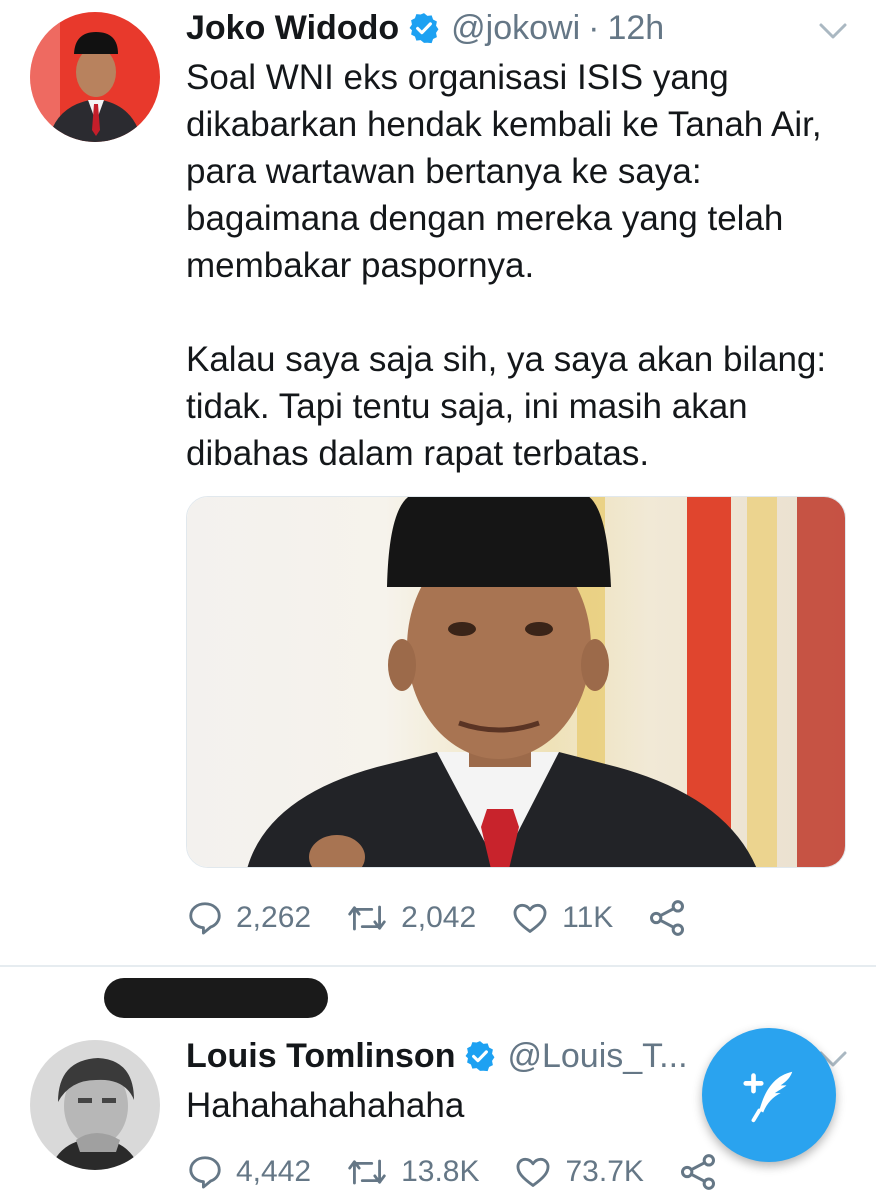 This screenshot has width=876, height=1200. Describe the element at coordinates (440, 1171) in the screenshot. I see `retweet-count: 13.8K` at that location.